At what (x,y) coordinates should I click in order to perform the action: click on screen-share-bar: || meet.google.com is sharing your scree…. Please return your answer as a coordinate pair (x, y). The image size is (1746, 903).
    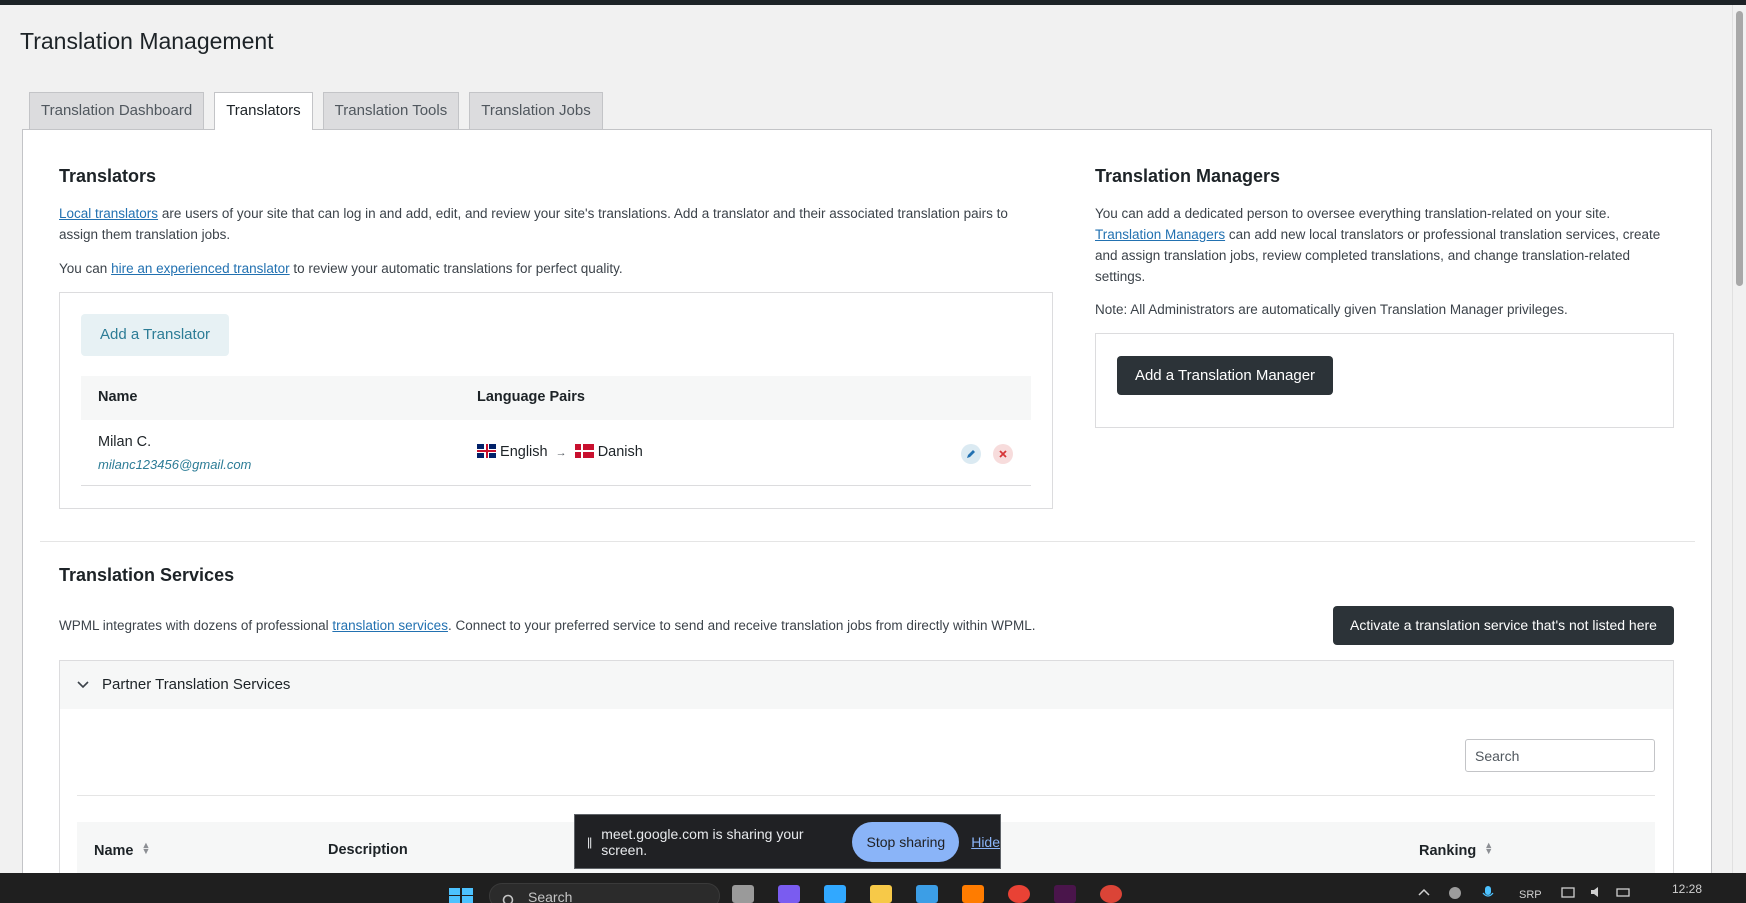
    Looking at the image, I should click on (787, 841).